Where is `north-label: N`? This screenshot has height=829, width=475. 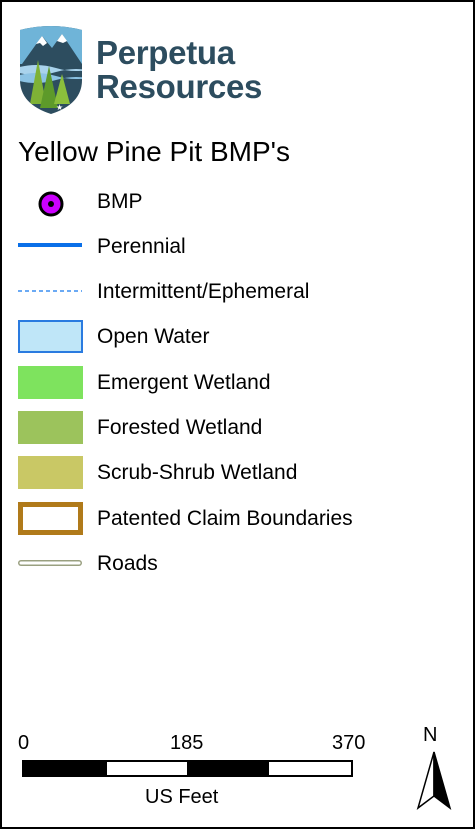 north-label: N is located at coordinates (430, 735).